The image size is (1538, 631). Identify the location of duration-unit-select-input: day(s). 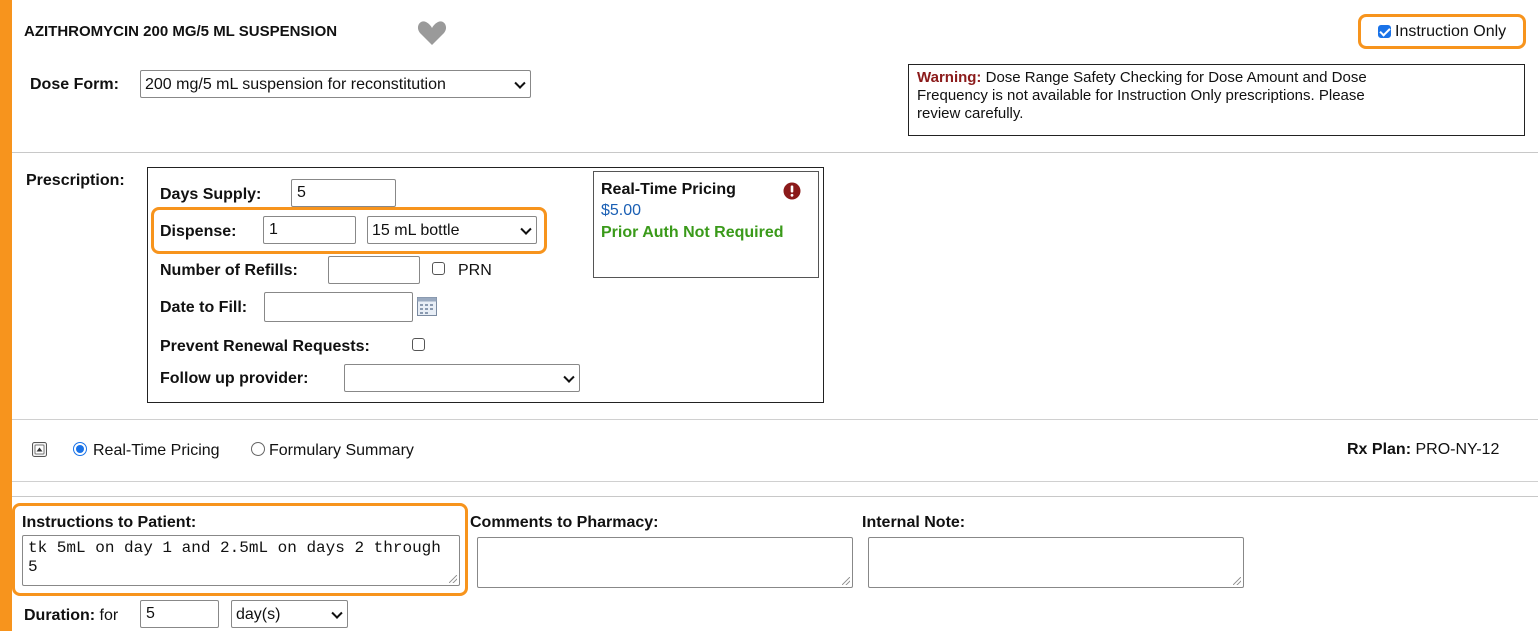
(289, 614).